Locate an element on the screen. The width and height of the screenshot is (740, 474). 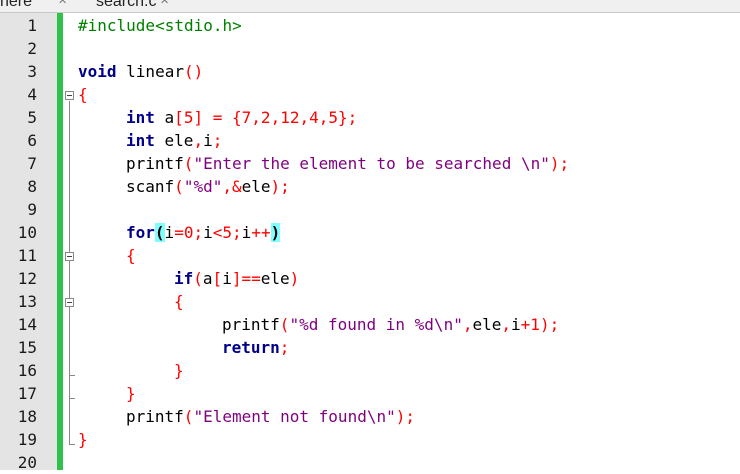
change-history-bar is located at coordinates (60, 241).